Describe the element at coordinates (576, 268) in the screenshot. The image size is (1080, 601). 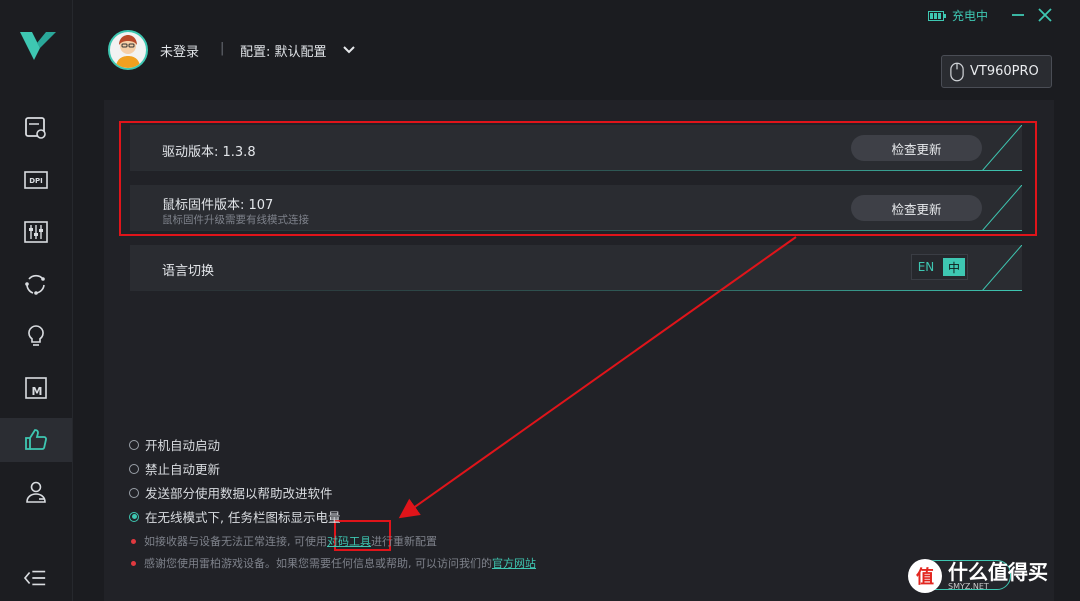
I see `language-card: 语言切换` at that location.